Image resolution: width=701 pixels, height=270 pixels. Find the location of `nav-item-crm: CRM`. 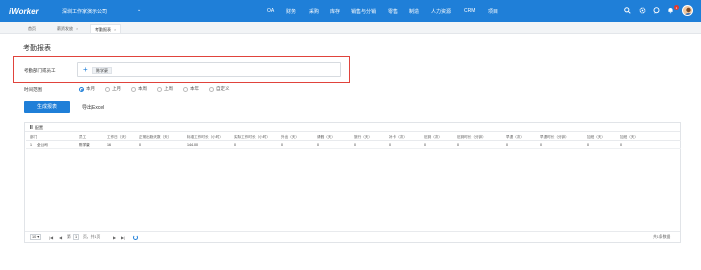

nav-item-crm: CRM is located at coordinates (469, 11).